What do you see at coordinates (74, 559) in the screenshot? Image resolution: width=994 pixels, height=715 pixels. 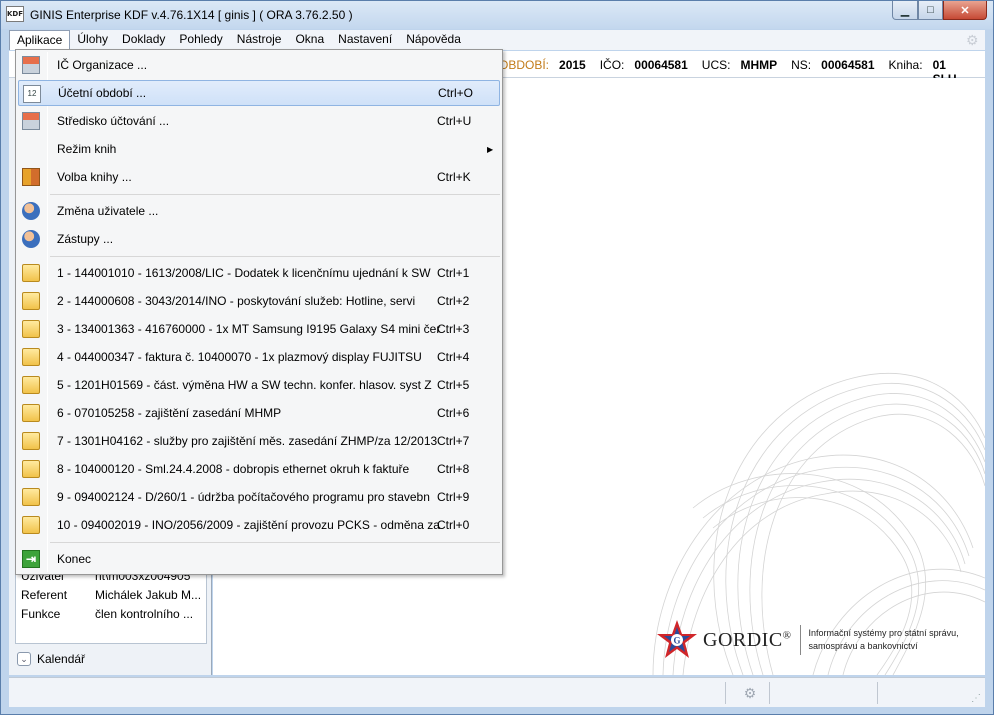 I see `menu-item-label: Konec` at bounding box center [74, 559].